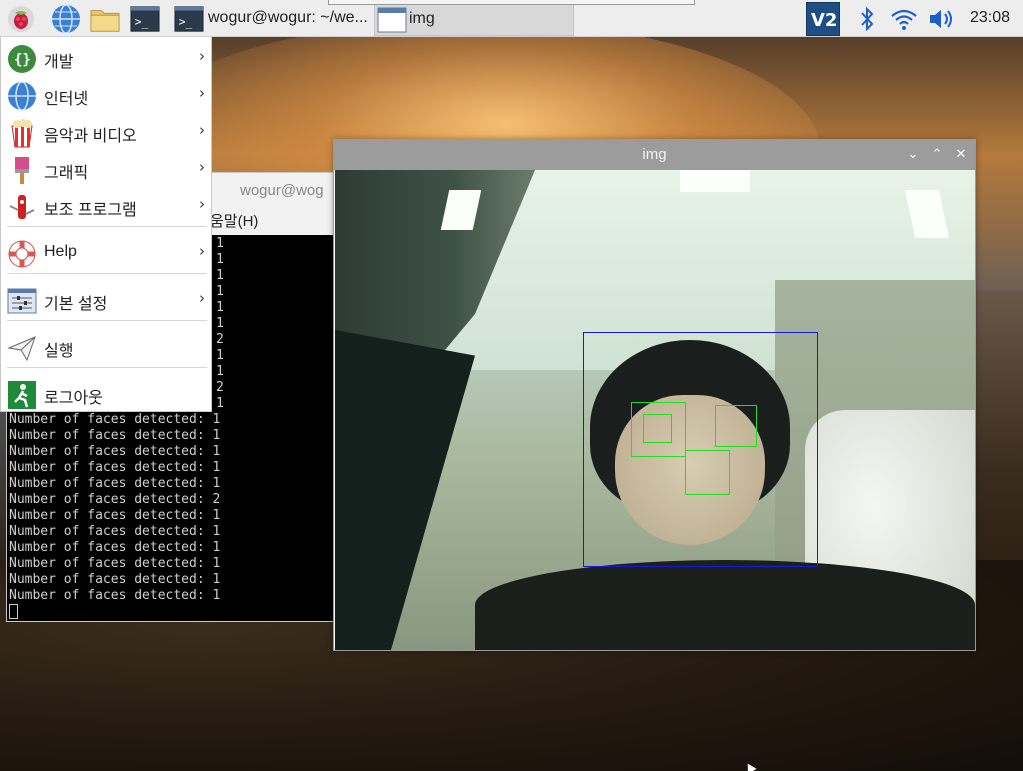 The image size is (1023, 771). What do you see at coordinates (105, 19) in the screenshot?
I see `file-manager-folder-icon` at bounding box center [105, 19].